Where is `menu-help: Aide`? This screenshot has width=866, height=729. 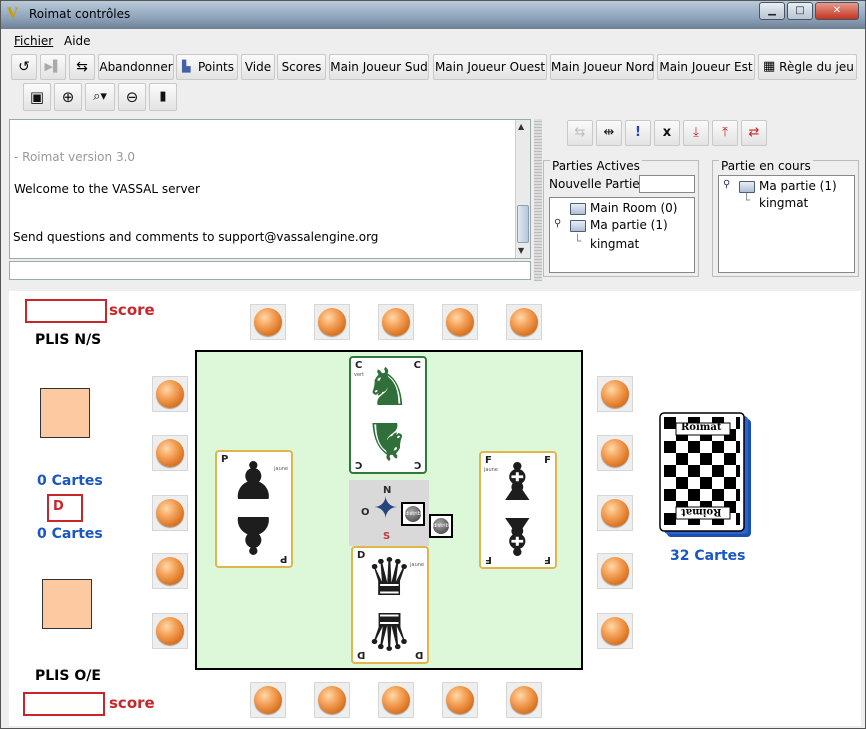
menu-help: Aide is located at coordinates (77, 41).